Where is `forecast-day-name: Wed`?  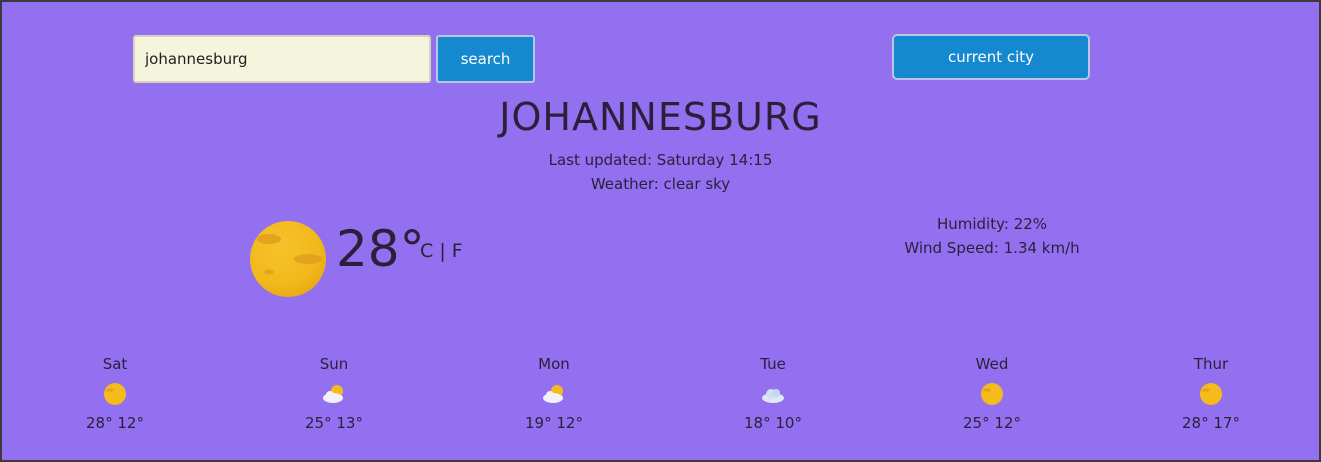
forecast-day-name: Wed is located at coordinates (992, 364).